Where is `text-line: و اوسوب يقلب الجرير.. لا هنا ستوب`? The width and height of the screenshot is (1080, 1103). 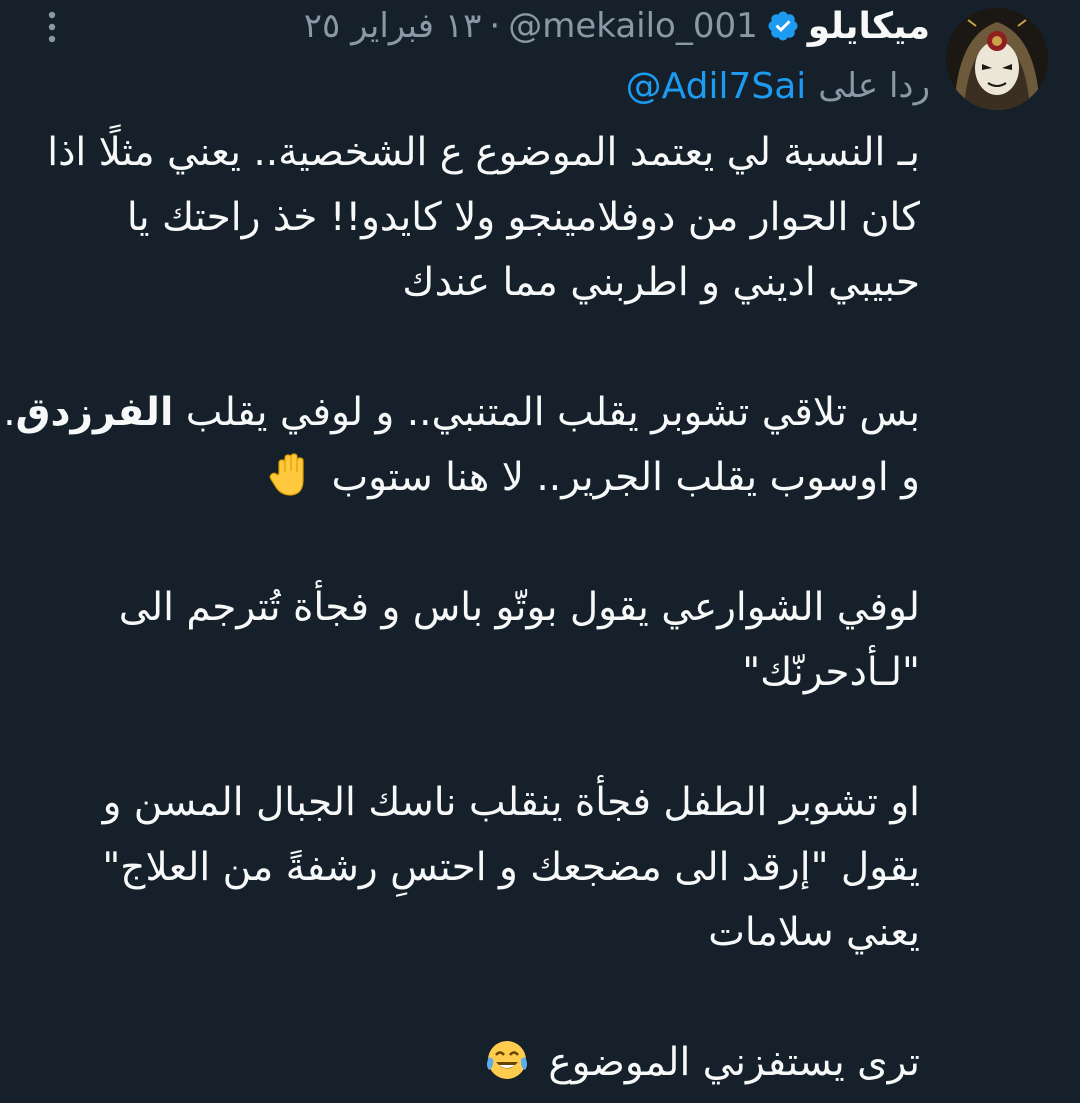 text-line: و اوسوب يقلب الجرير.. لا هنا ستوب is located at coordinates (475, 477).